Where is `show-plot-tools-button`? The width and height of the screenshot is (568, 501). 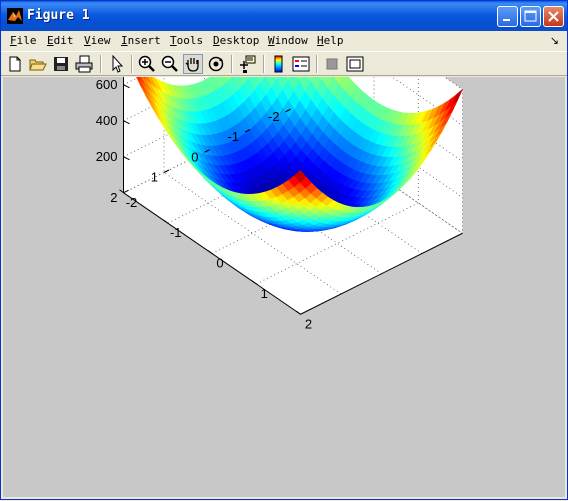
show-plot-tools-button is located at coordinates (355, 64).